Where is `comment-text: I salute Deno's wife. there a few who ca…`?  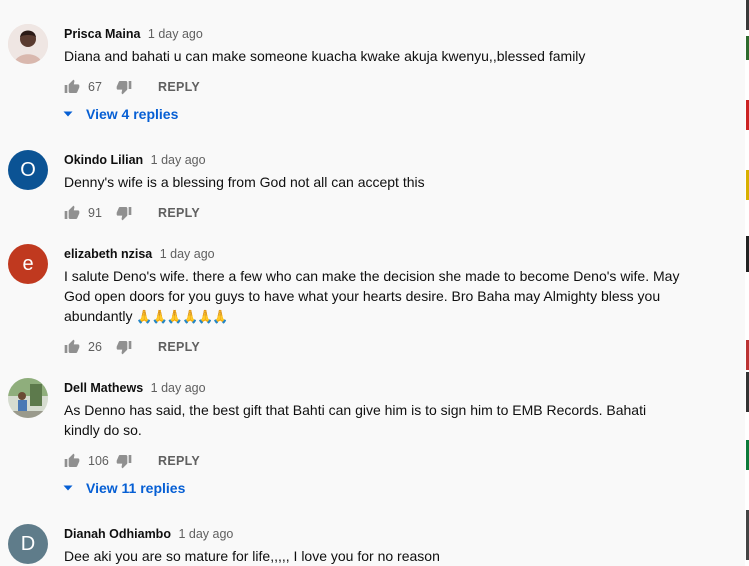
comment-text: I salute Deno's wife. there a few who ca… is located at coordinates (374, 296).